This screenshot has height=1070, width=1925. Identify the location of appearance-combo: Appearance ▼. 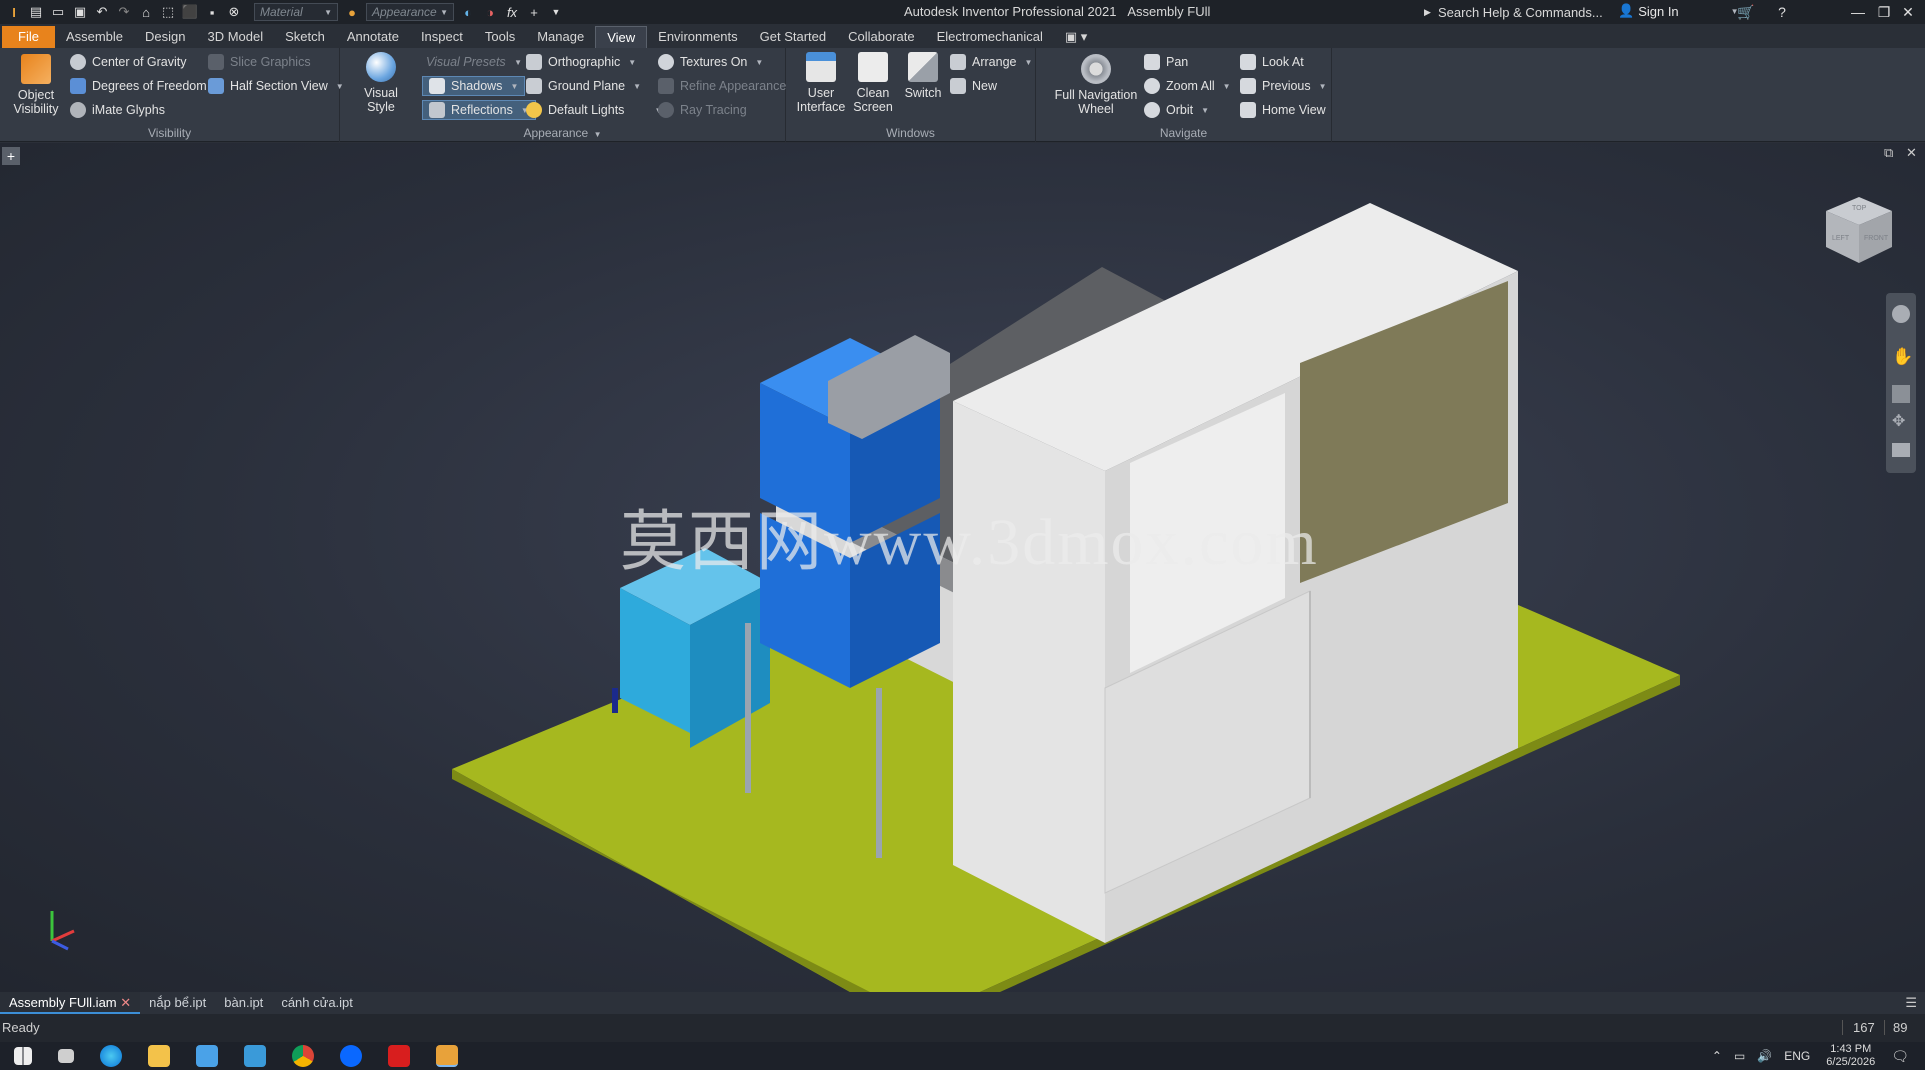
(410, 12).